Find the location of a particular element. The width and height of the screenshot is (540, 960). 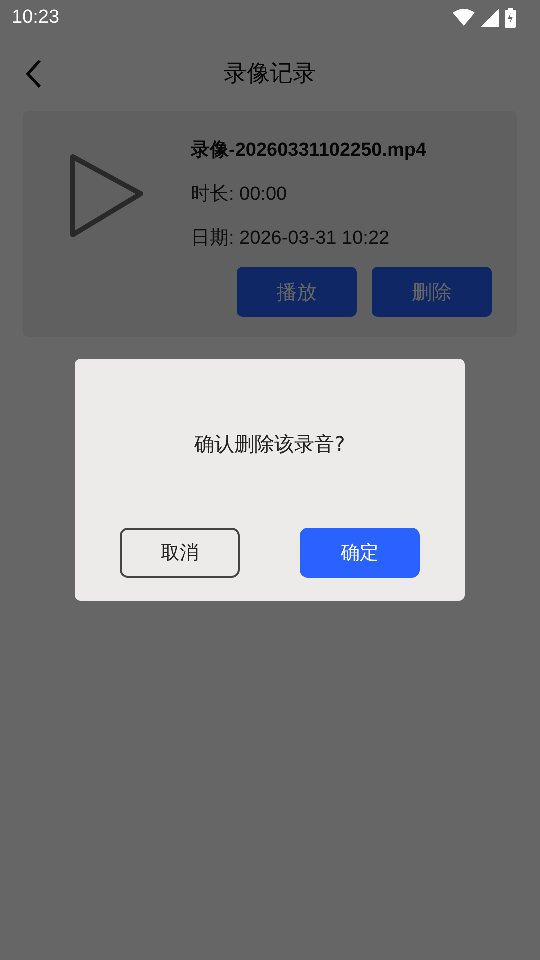

confirm-button: 确定 is located at coordinates (360, 553).